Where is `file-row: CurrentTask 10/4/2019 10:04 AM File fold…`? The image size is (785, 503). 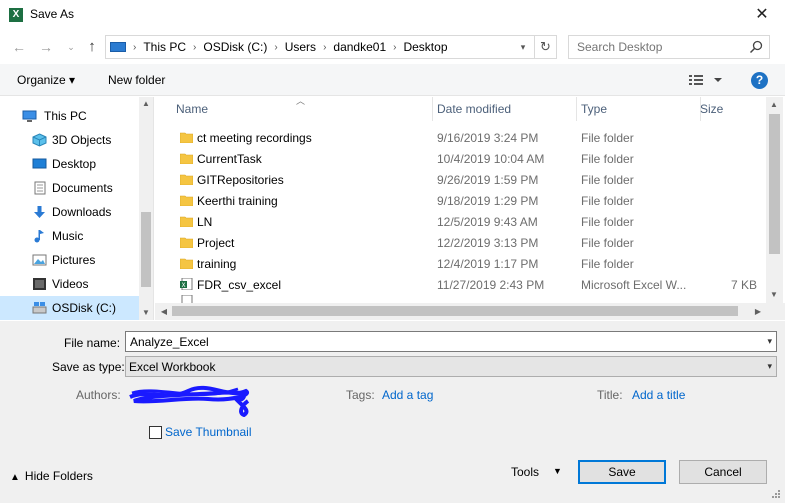
file-row: CurrentTask 10/4/2019 10:04 AM File fold… is located at coordinates (462, 158).